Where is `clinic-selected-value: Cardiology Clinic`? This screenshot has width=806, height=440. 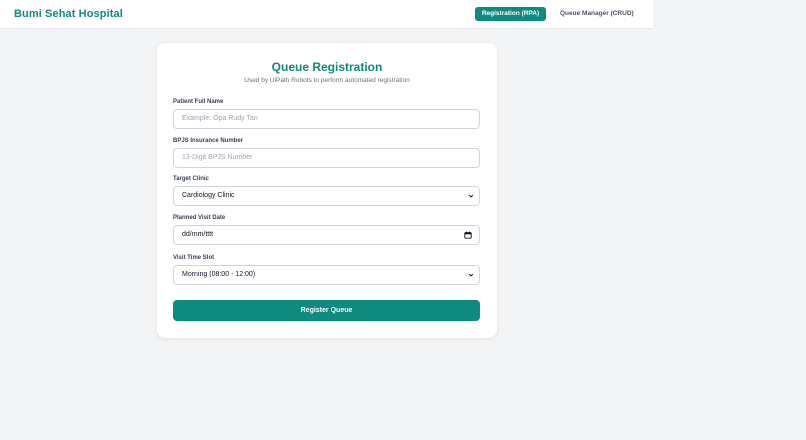
clinic-selected-value: Cardiology Clinic is located at coordinates (208, 195).